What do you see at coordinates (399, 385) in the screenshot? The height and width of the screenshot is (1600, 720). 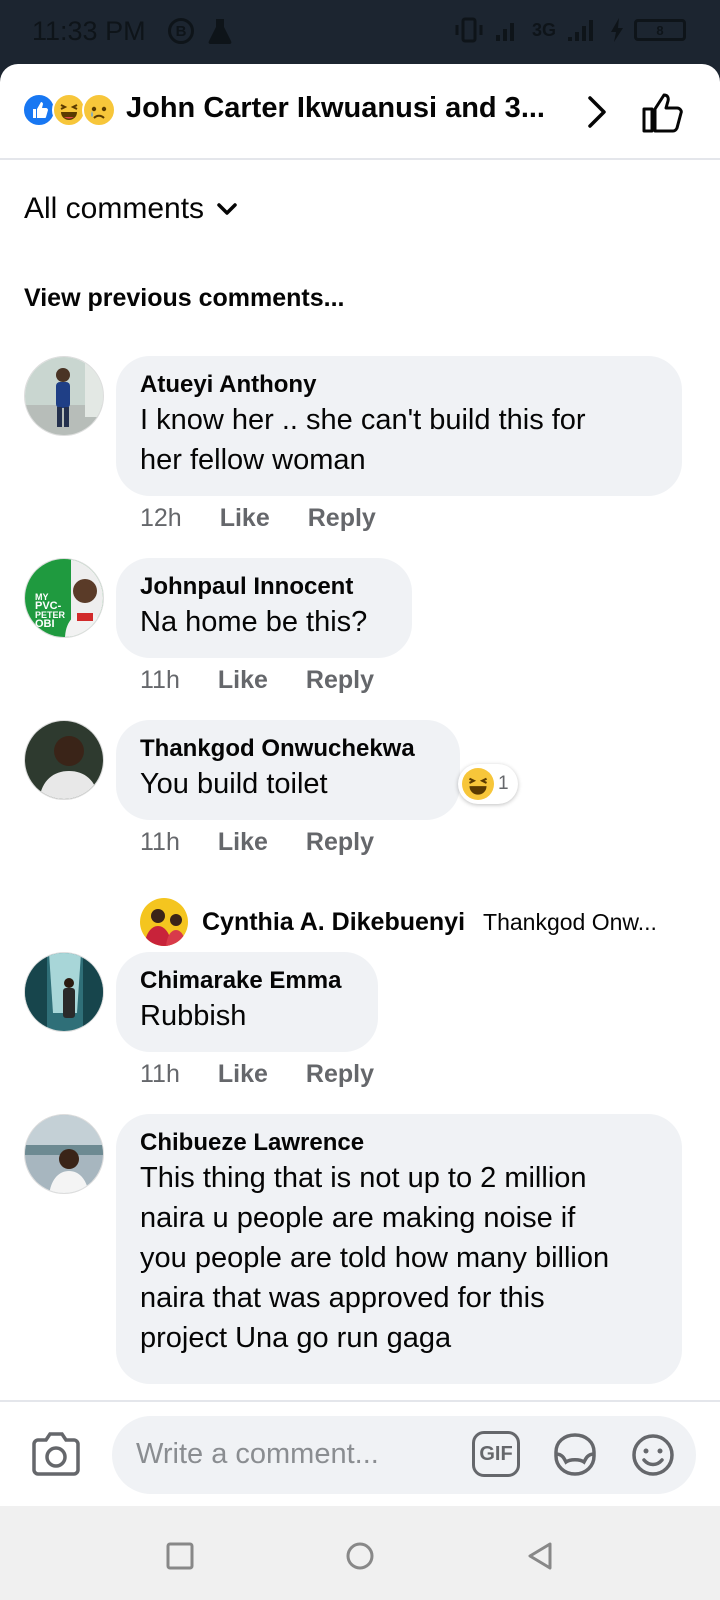 I see `comment-author: Atueyi Anthony` at bounding box center [399, 385].